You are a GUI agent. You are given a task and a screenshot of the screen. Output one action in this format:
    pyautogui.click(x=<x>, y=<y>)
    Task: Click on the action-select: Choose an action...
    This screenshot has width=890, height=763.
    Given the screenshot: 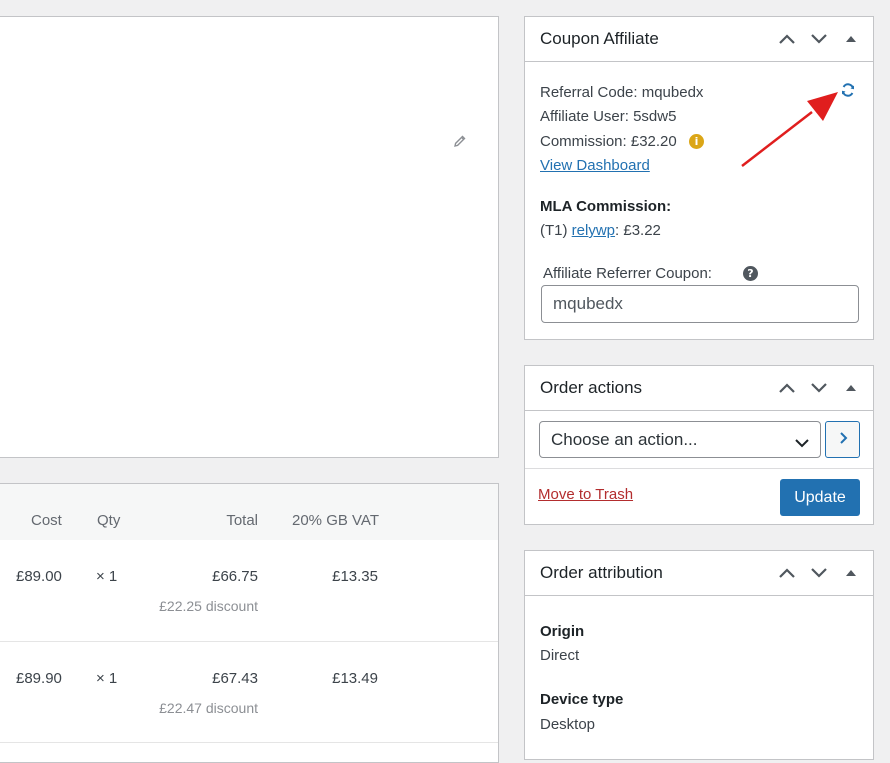 What is the action you would take?
    pyautogui.click(x=680, y=439)
    